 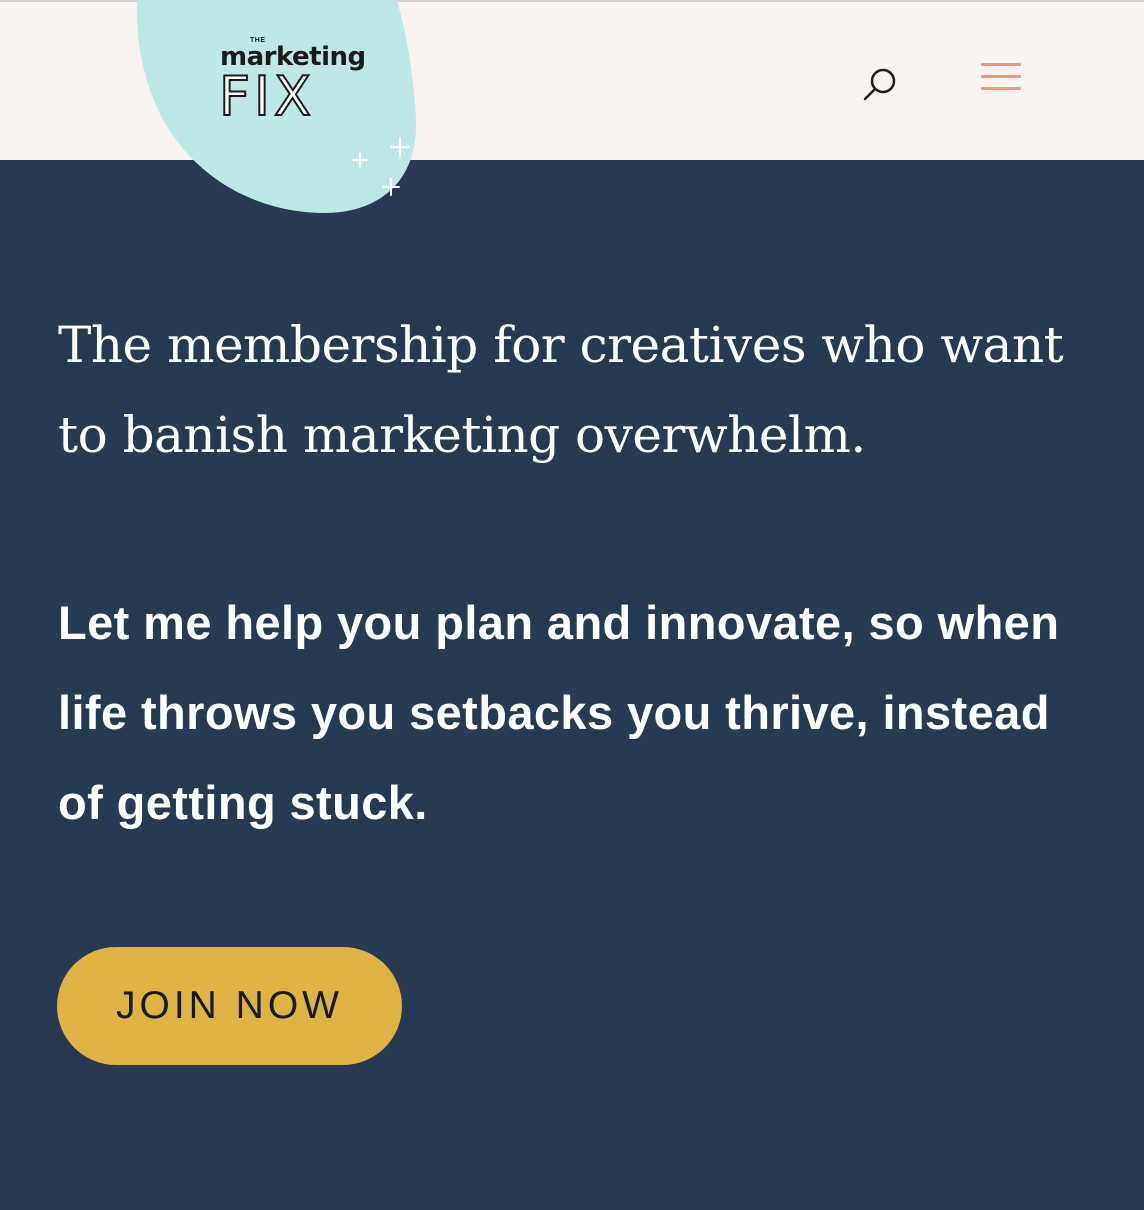 What do you see at coordinates (229, 1006) in the screenshot?
I see `join-now-button: JOIN NOW` at bounding box center [229, 1006].